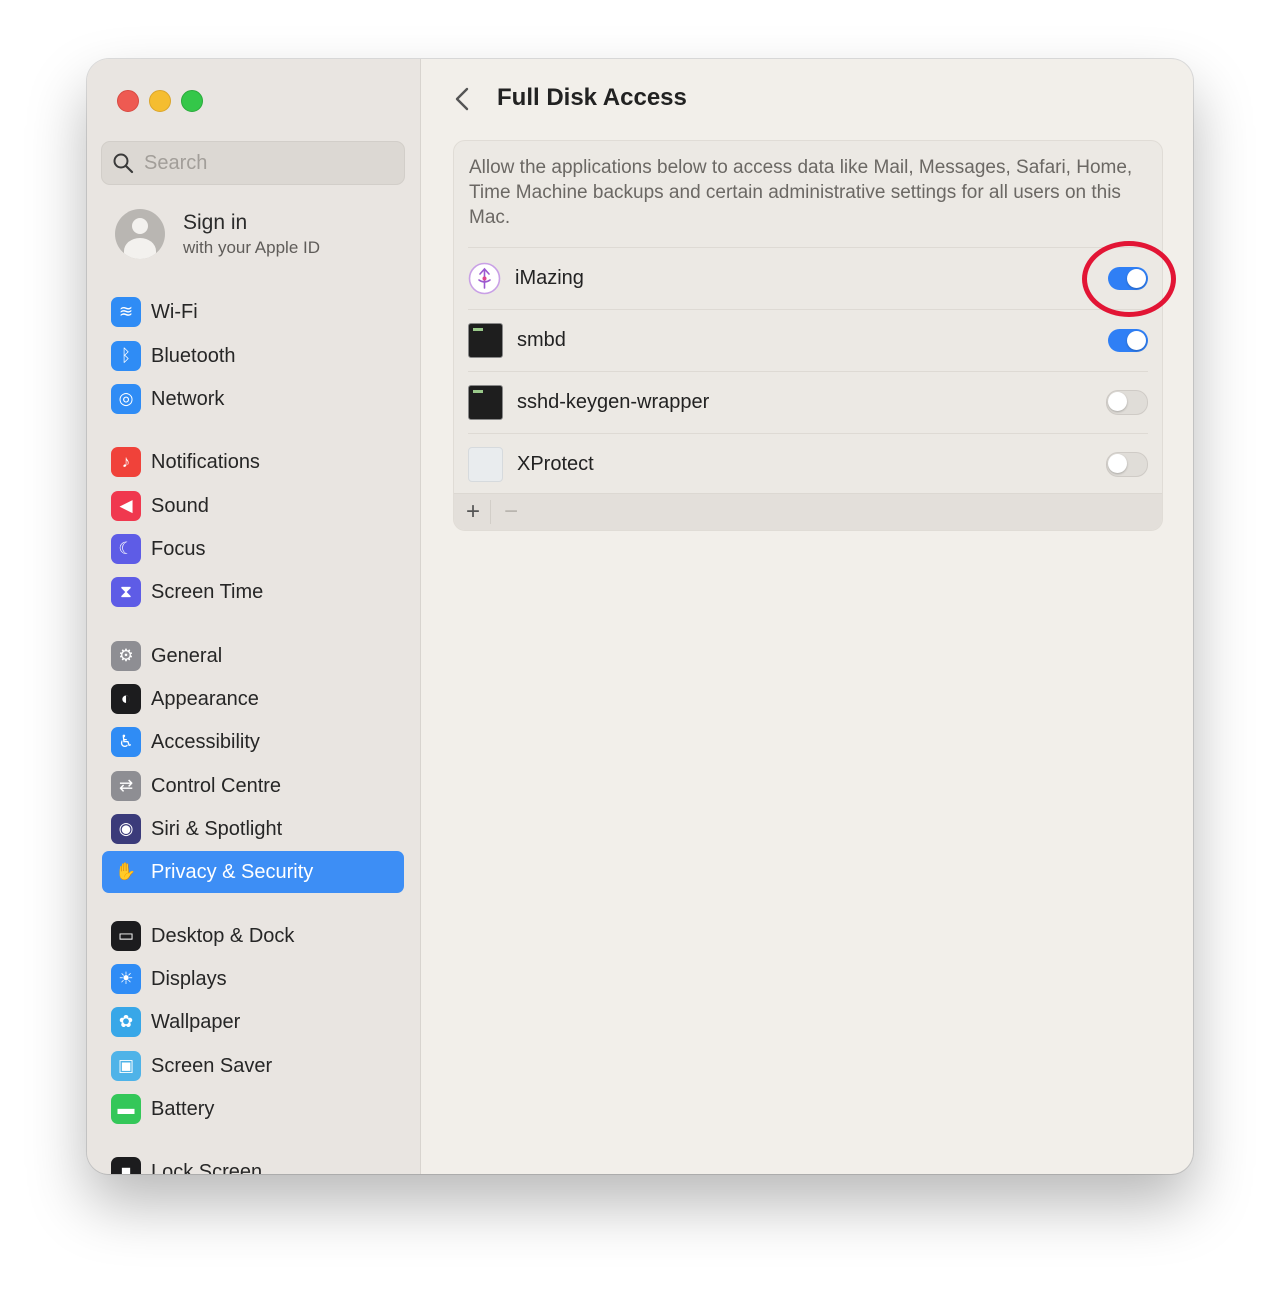 The width and height of the screenshot is (1280, 1289). What do you see at coordinates (207, 1167) in the screenshot?
I see `sidebar-item-label: Lock Screen` at bounding box center [207, 1167].